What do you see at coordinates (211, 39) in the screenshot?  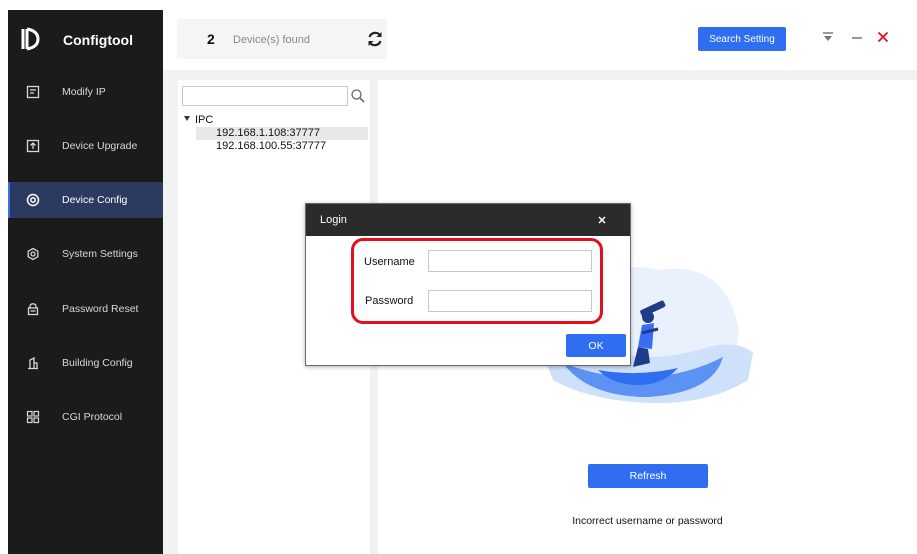 I see `device-count: 2` at bounding box center [211, 39].